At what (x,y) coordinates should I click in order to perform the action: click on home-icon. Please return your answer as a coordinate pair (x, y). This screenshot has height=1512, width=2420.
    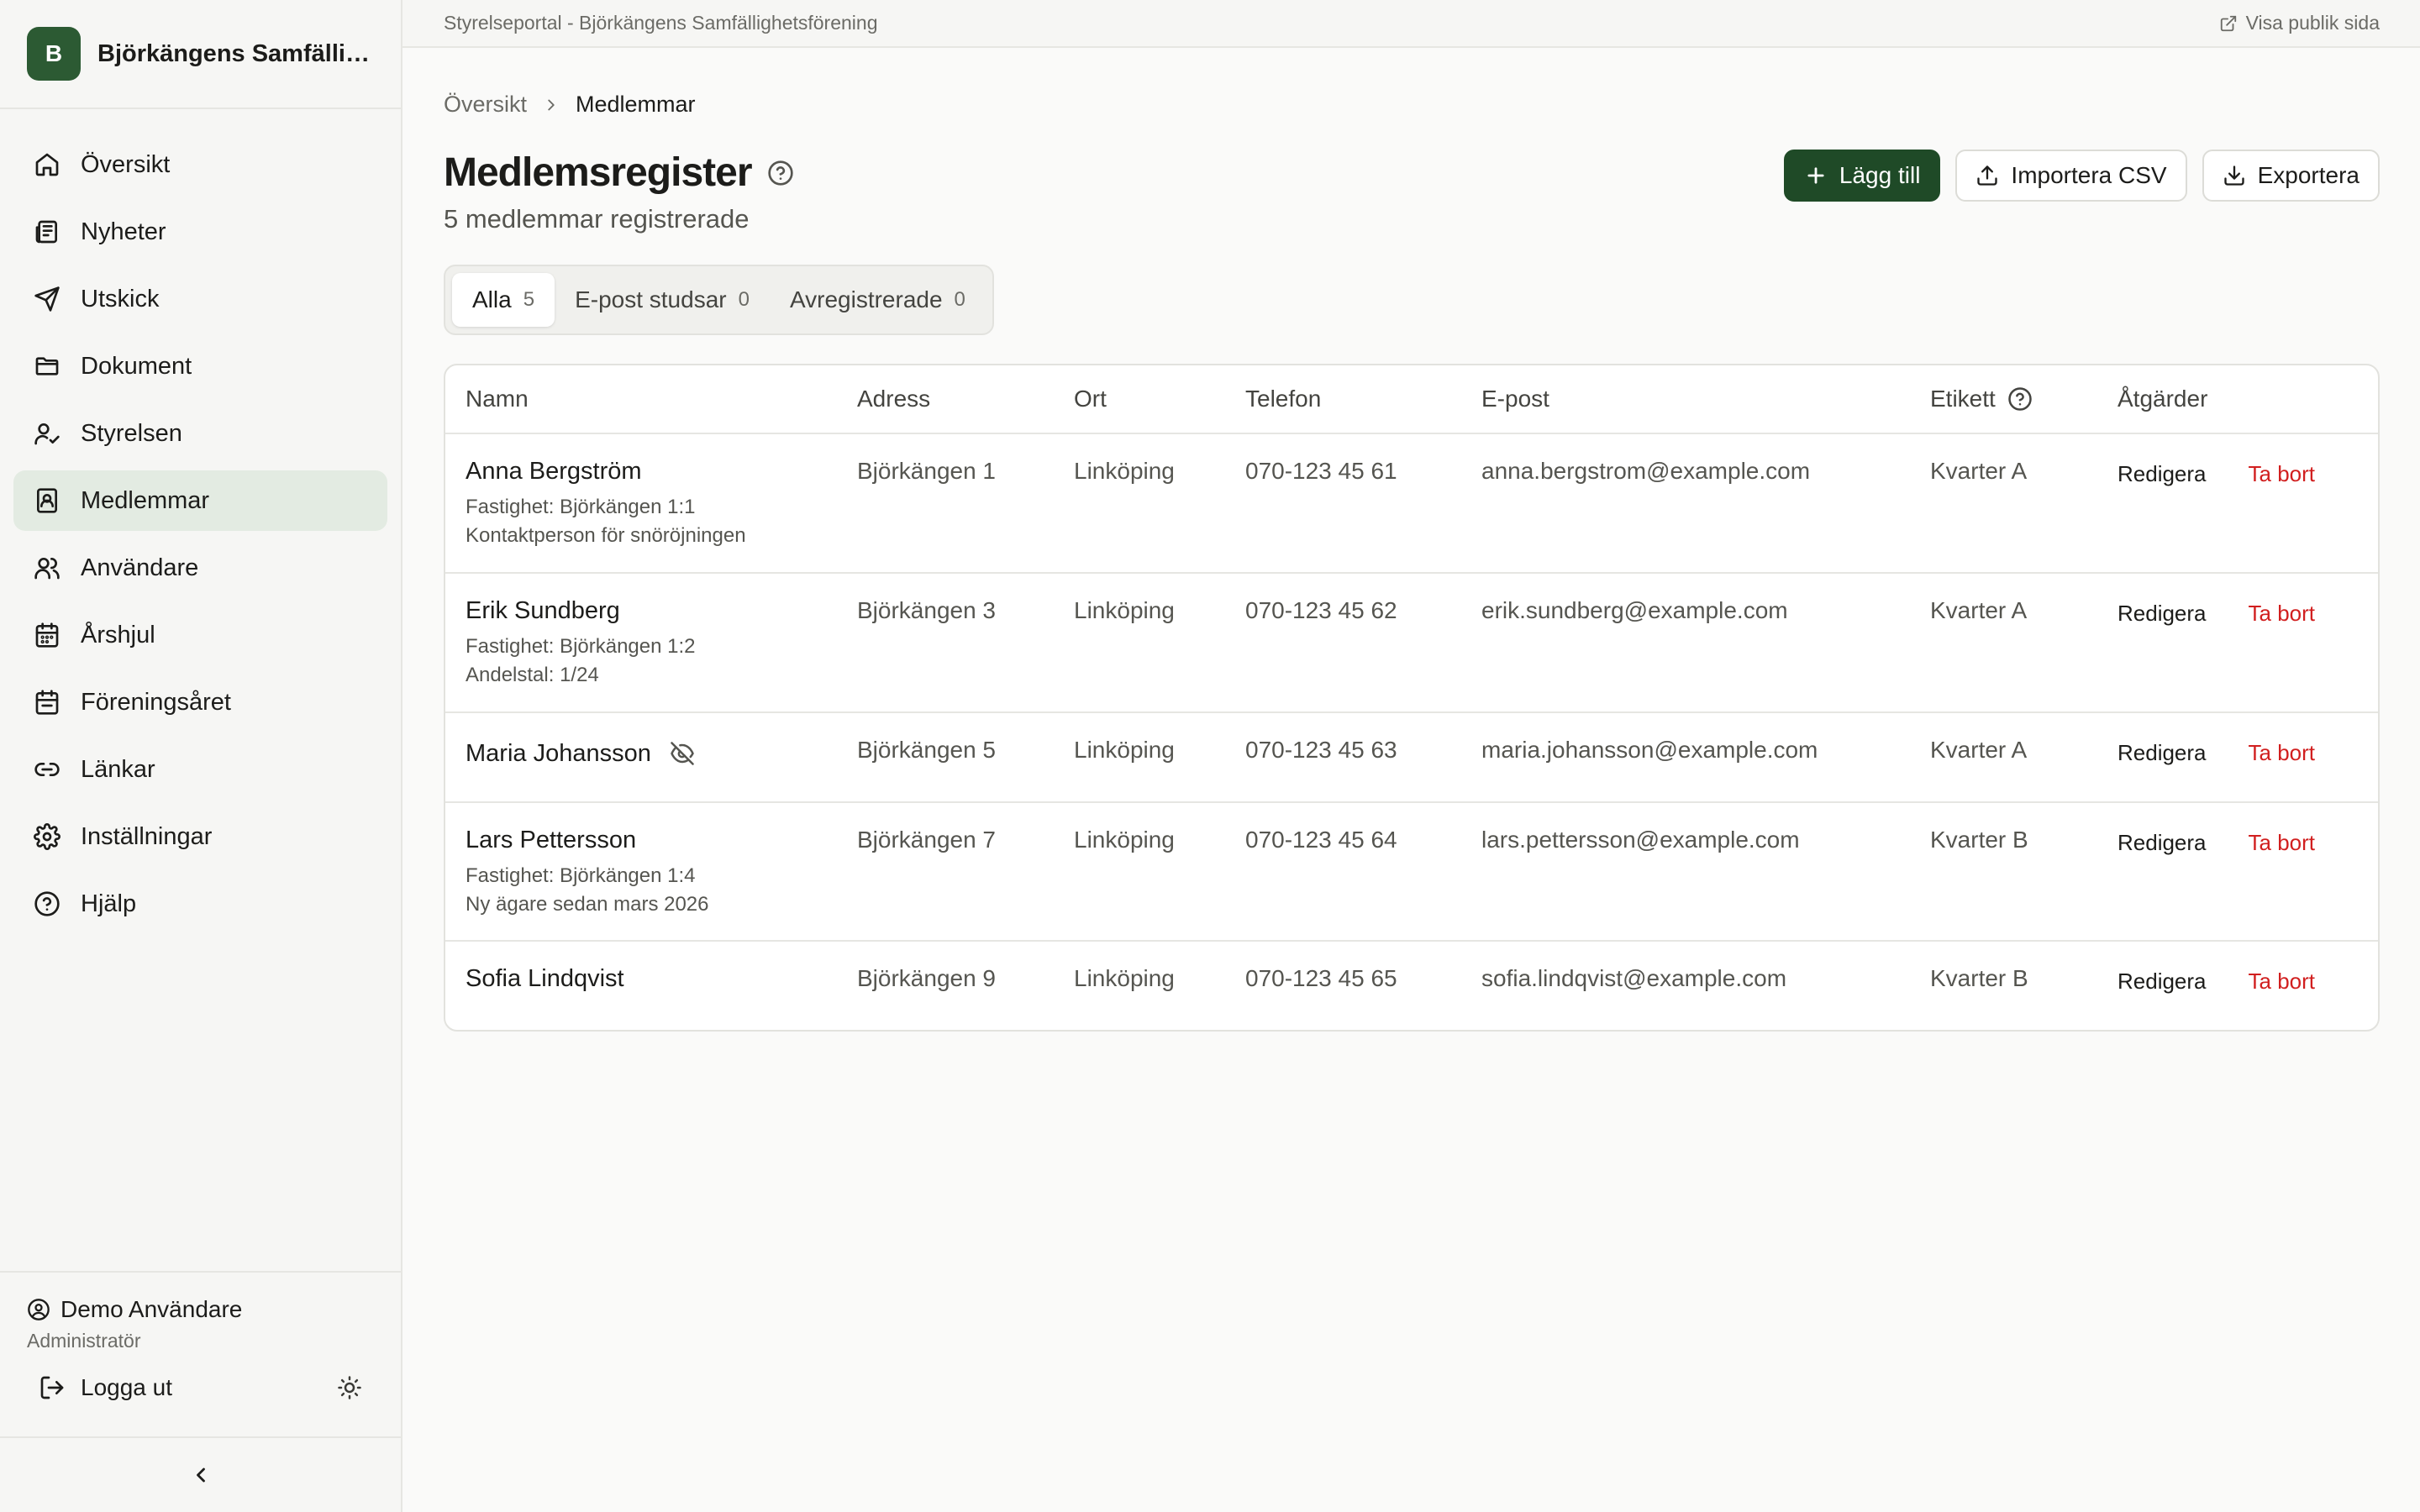
    Looking at the image, I should click on (47, 164).